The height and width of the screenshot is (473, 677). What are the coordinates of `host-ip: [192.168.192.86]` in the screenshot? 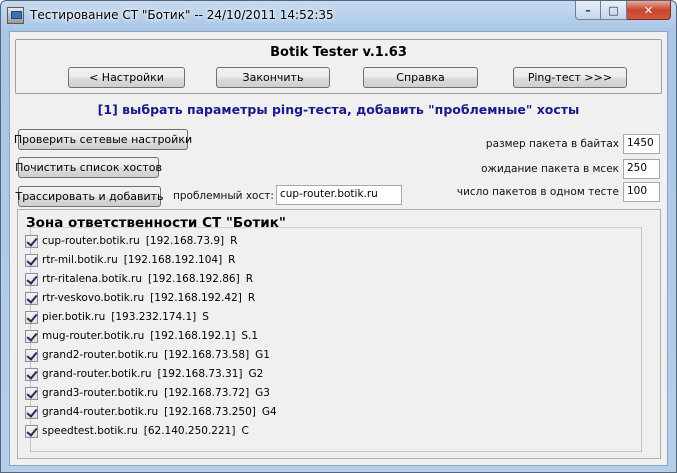 It's located at (193, 279).